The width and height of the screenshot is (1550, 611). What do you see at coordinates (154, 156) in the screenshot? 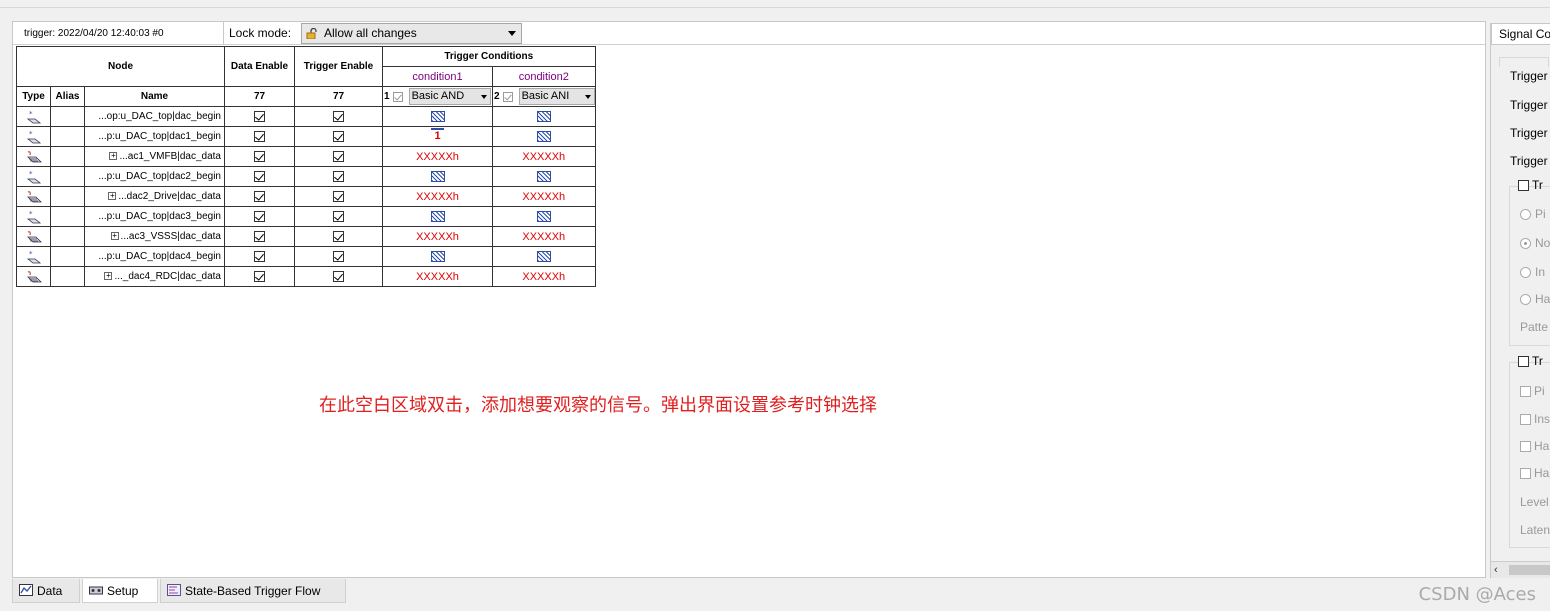
I see `name-cell: + ...ac1_VMFB|dac_data` at bounding box center [154, 156].